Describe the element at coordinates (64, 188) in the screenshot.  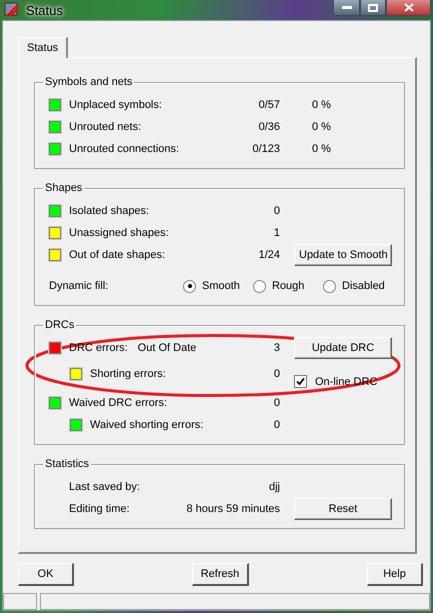
I see `group-title: Shapes` at that location.